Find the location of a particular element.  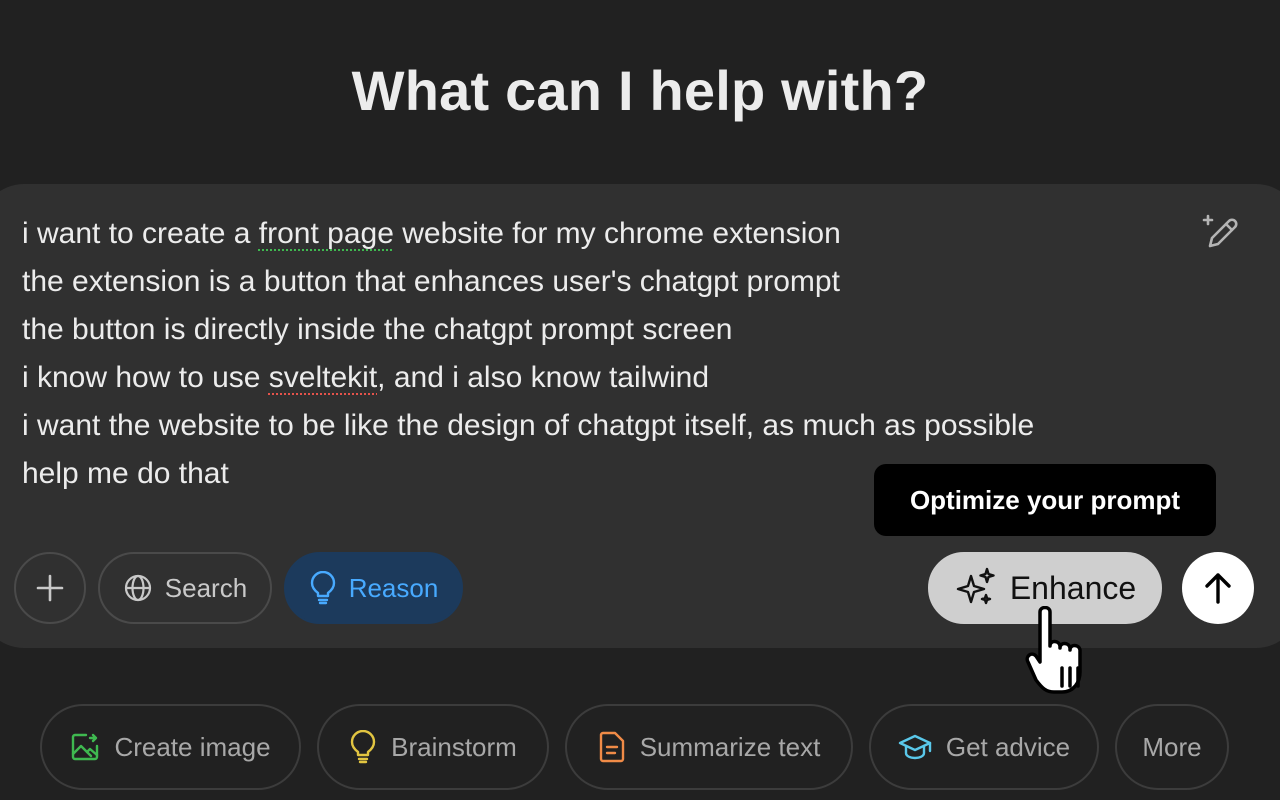

prompt-text-segment: i want to create a is located at coordinates (140, 233).